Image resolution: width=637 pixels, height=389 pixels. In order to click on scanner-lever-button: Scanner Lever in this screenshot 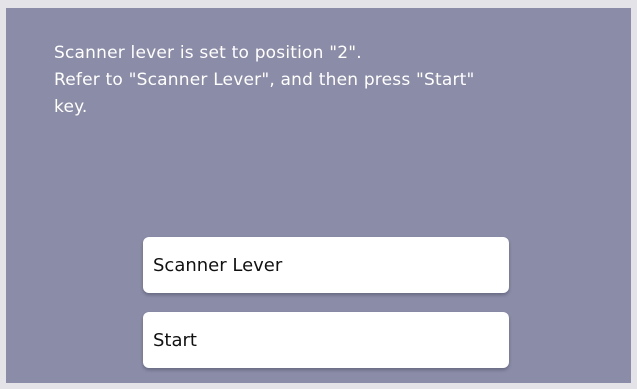, I will do `click(326, 265)`.